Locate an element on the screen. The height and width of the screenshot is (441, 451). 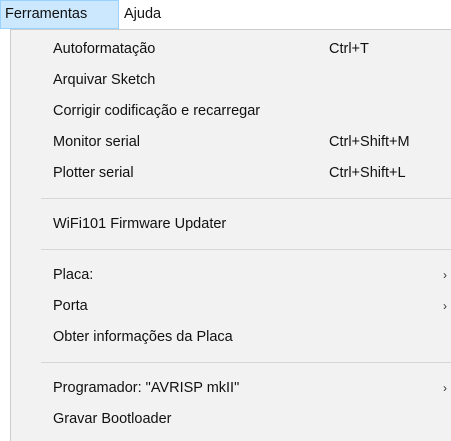
menu-item-label: Gravar Bootloader is located at coordinates (112, 419).